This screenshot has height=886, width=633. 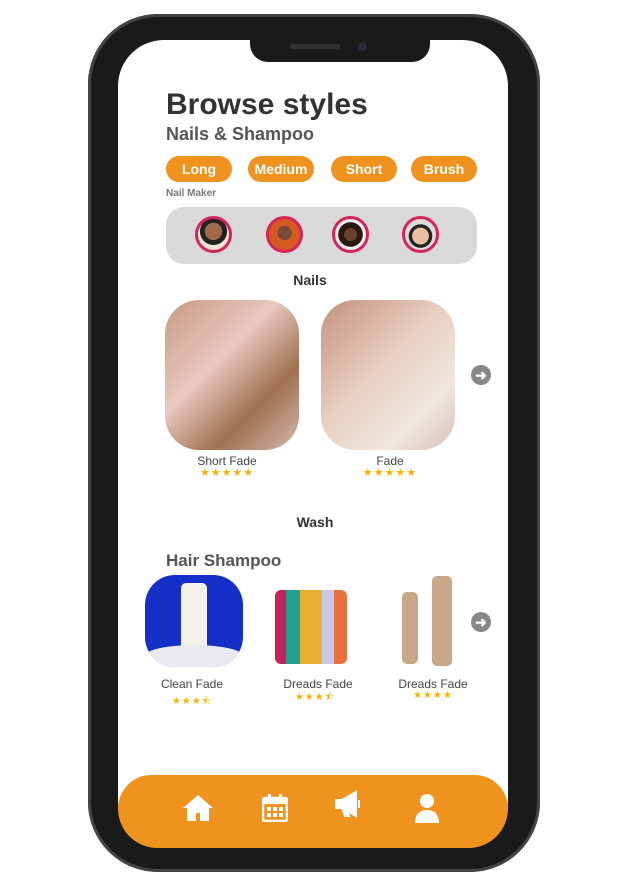 What do you see at coordinates (267, 104) in the screenshot?
I see `page-title: Browse styles` at bounding box center [267, 104].